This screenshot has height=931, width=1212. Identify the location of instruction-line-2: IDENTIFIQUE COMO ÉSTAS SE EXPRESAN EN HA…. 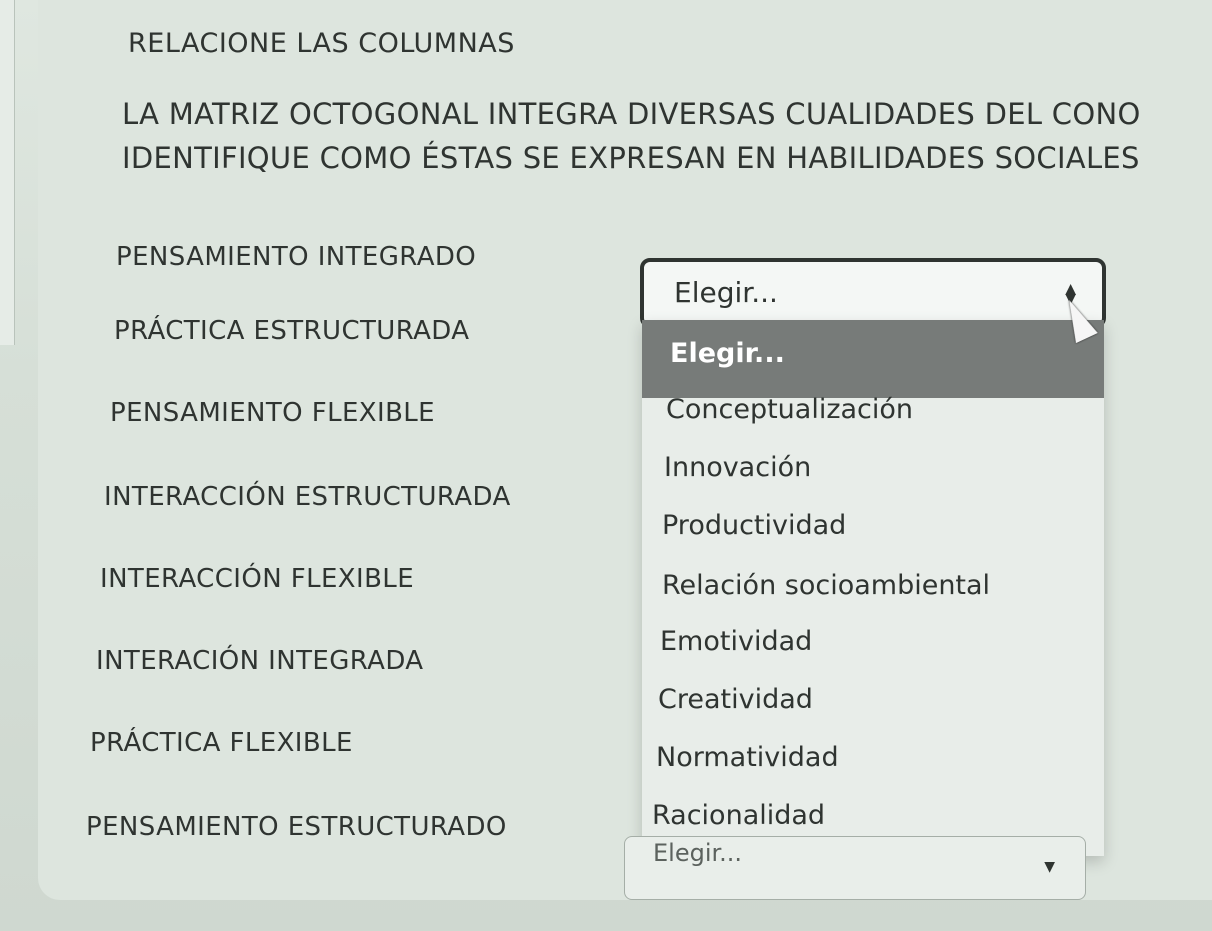
(631, 158).